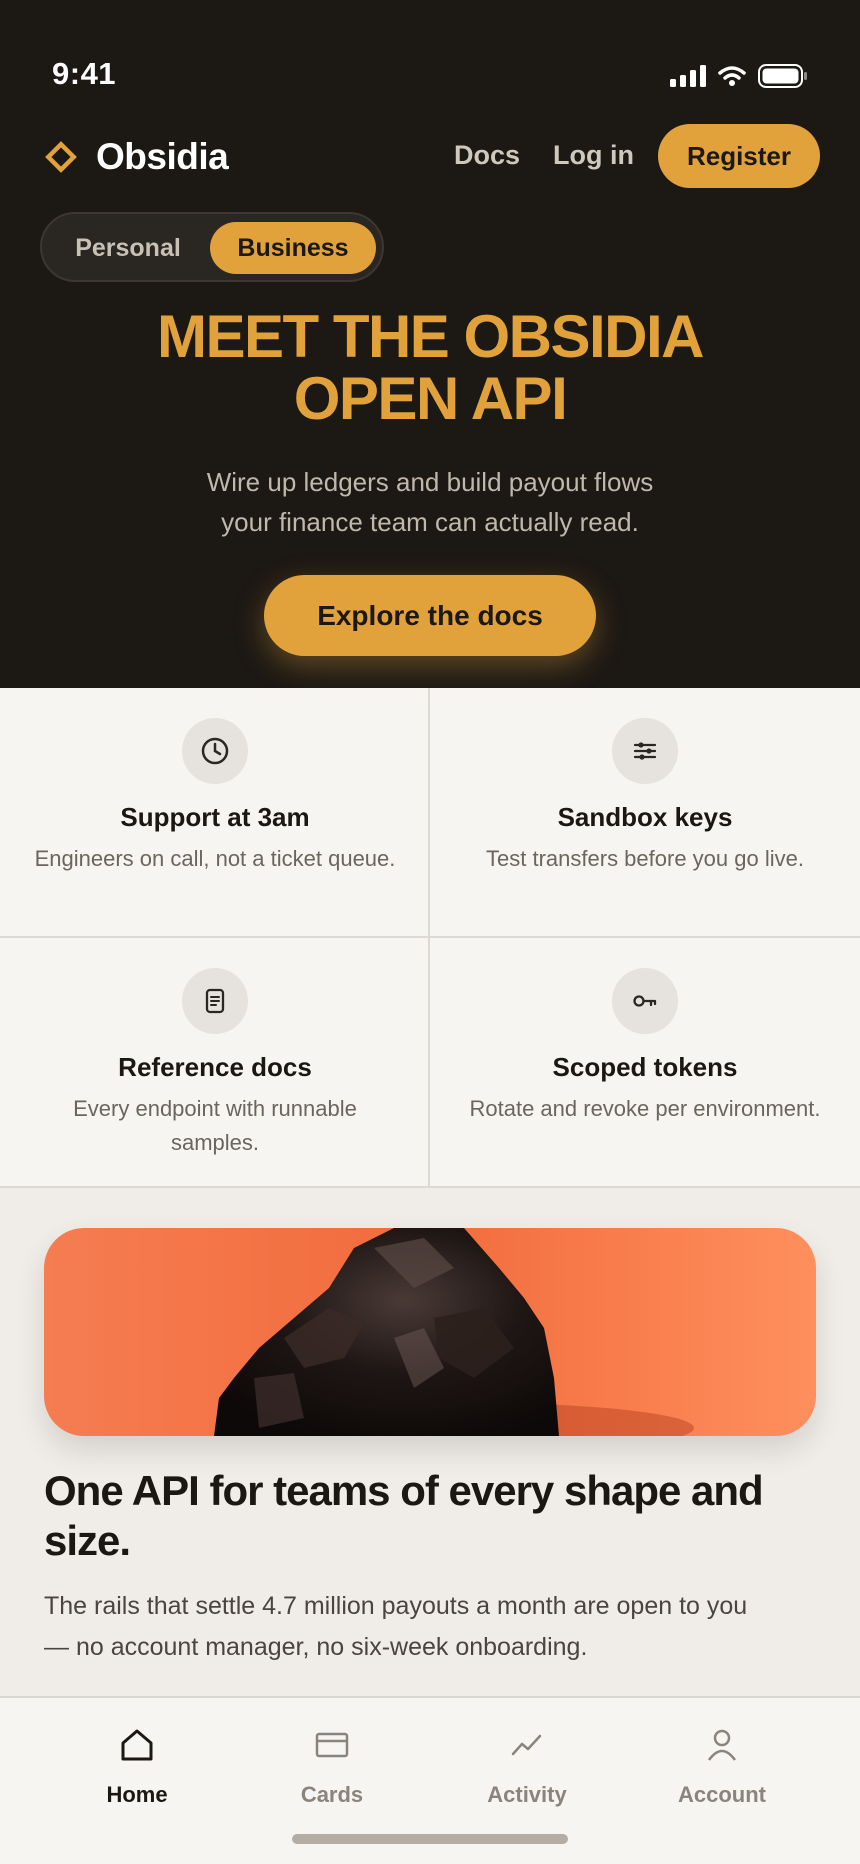 The image size is (860, 1864). What do you see at coordinates (688, 76) in the screenshot?
I see `signal-icon` at bounding box center [688, 76].